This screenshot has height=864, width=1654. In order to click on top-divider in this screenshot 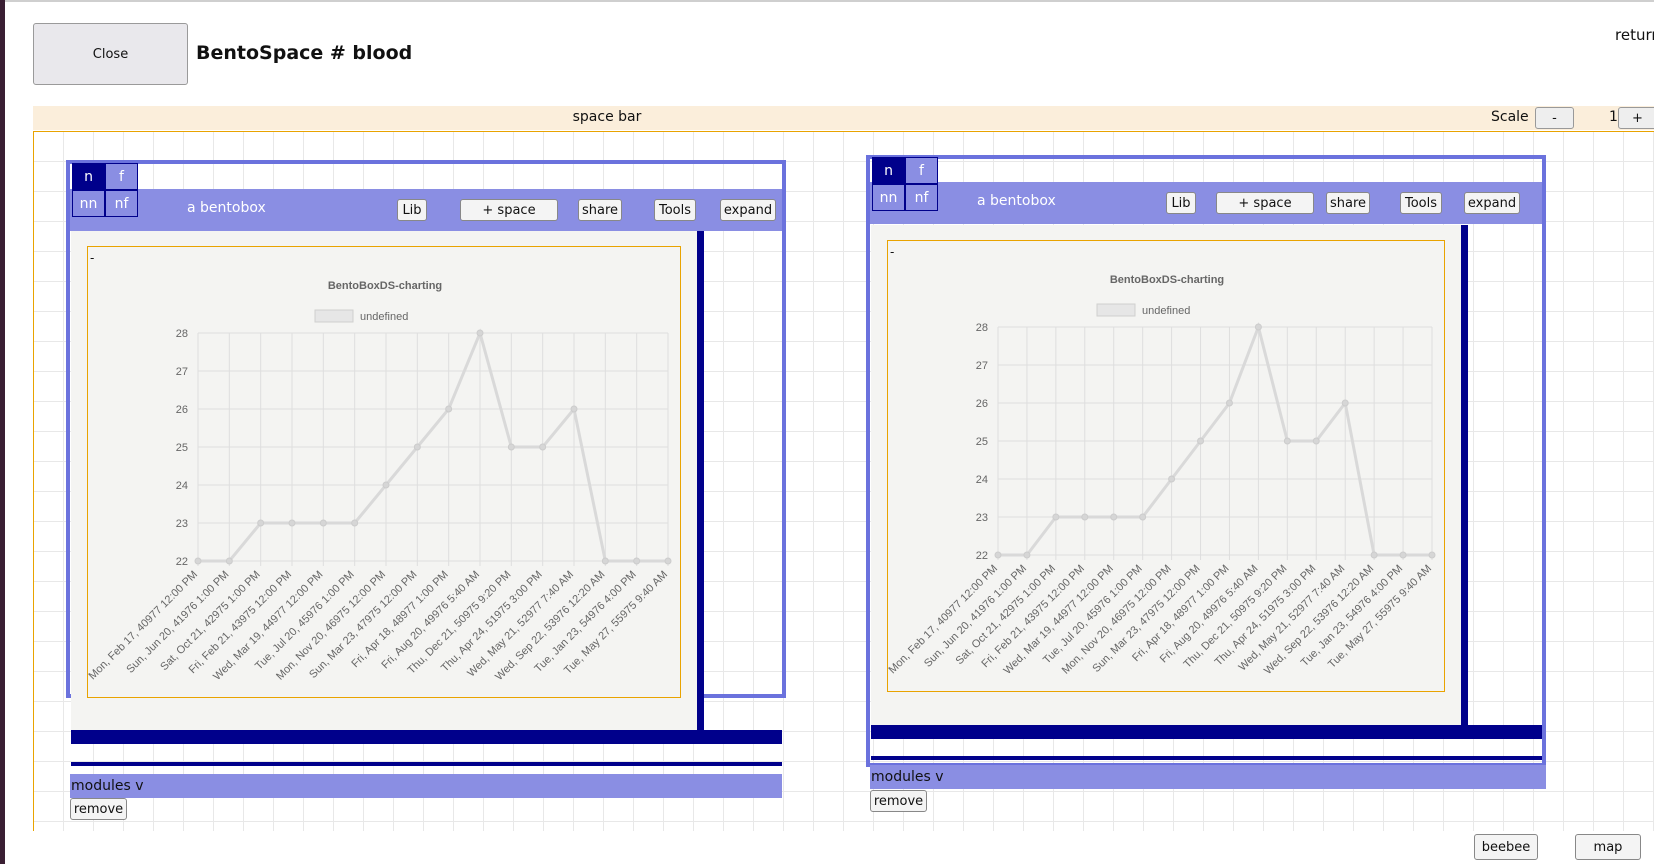, I will do `click(829, 1)`.